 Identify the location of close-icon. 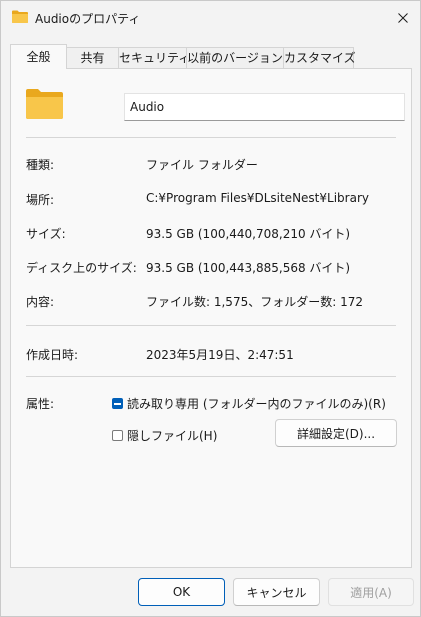
(403, 18).